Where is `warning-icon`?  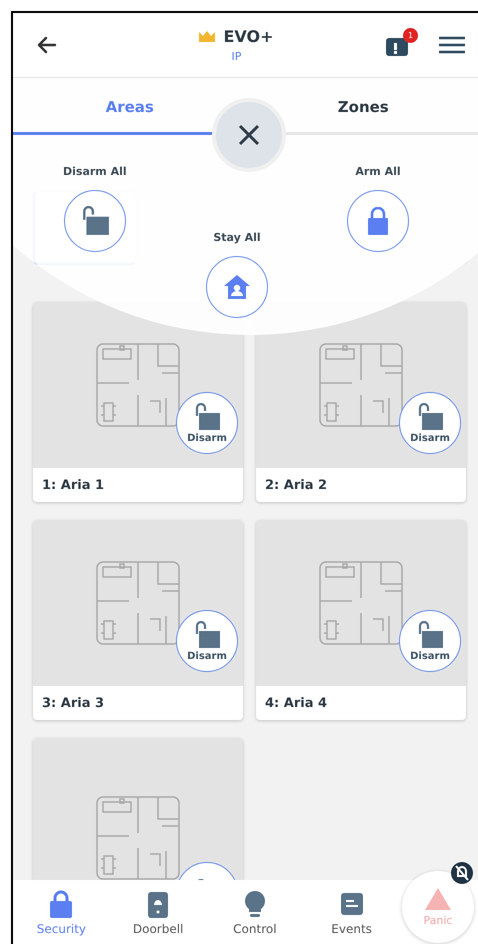 warning-icon is located at coordinates (438, 899).